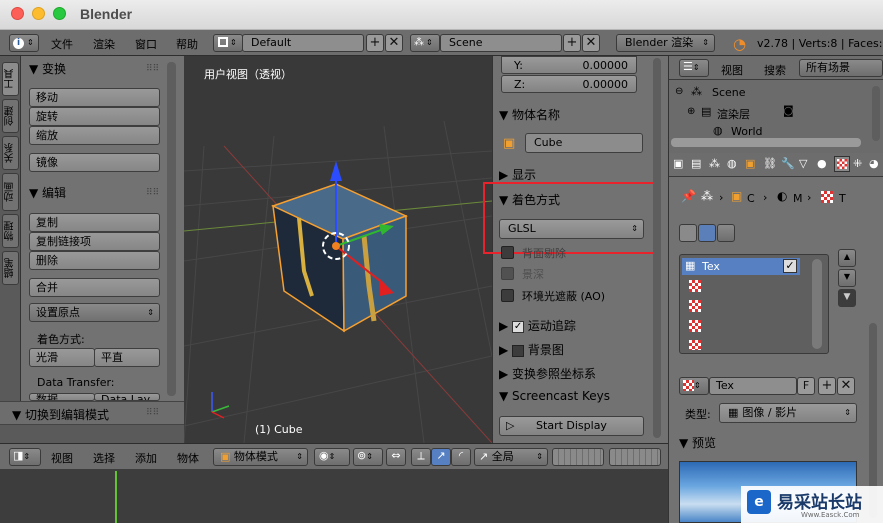  Describe the element at coordinates (846, 386) in the screenshot. I see `unlink-texture-button: ✕` at that location.